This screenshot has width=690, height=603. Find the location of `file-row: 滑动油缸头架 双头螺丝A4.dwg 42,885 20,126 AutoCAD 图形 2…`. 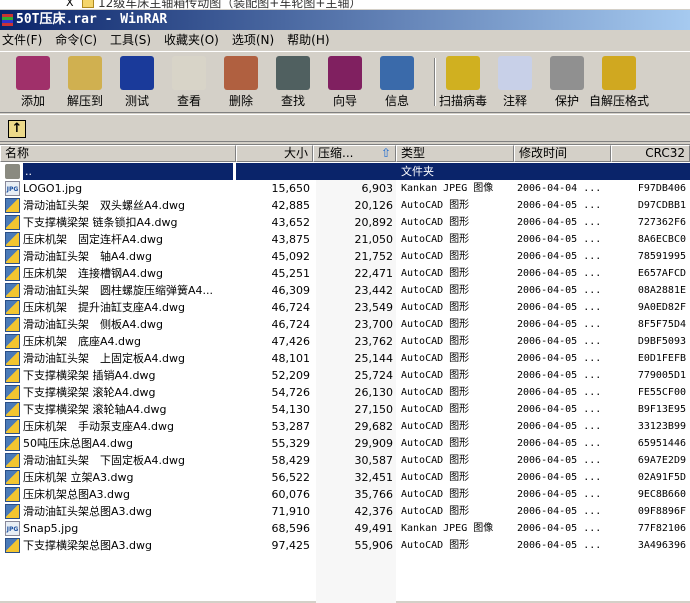

file-row: 滑动油缸头架 双头螺丝A4.dwg 42,885 20,126 AutoCAD 图形 2… is located at coordinates (345, 205).